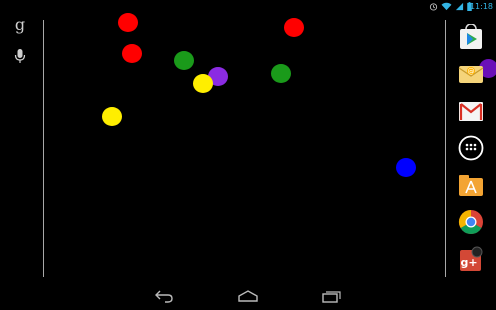 The image size is (496, 310). I want to click on email-icon: @, so click(471, 74).